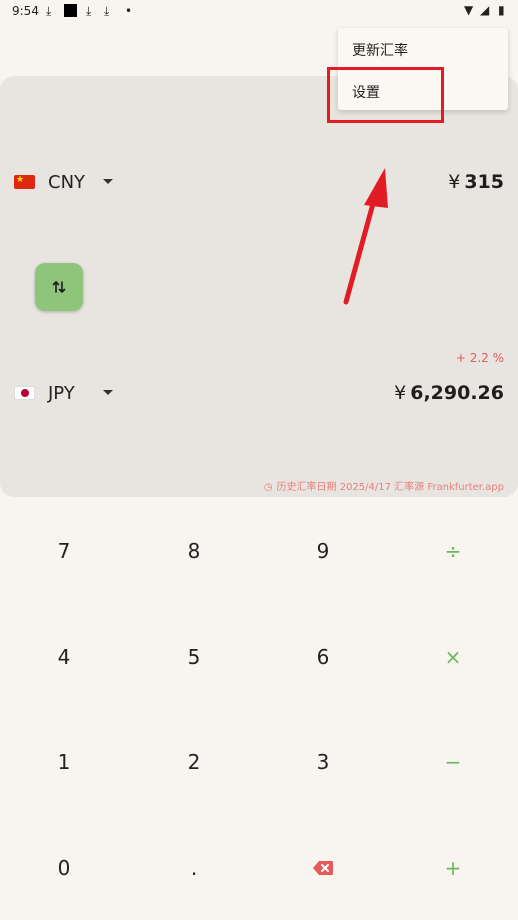 This screenshot has height=920, width=518. Describe the element at coordinates (365, 236) in the screenshot. I see `pointer-arrow-icon` at that location.